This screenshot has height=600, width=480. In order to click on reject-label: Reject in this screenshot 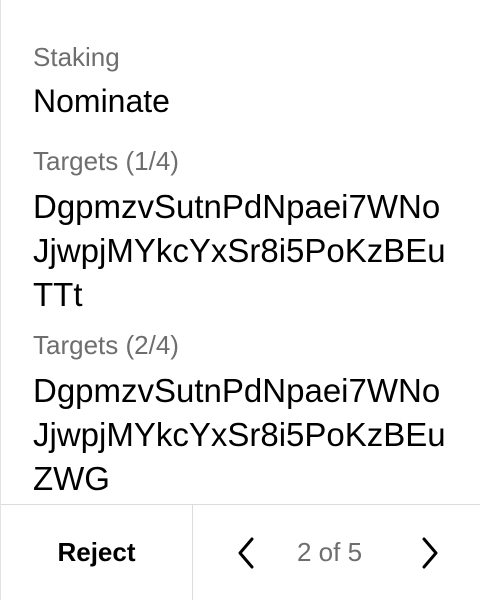, I will do `click(96, 552)`.